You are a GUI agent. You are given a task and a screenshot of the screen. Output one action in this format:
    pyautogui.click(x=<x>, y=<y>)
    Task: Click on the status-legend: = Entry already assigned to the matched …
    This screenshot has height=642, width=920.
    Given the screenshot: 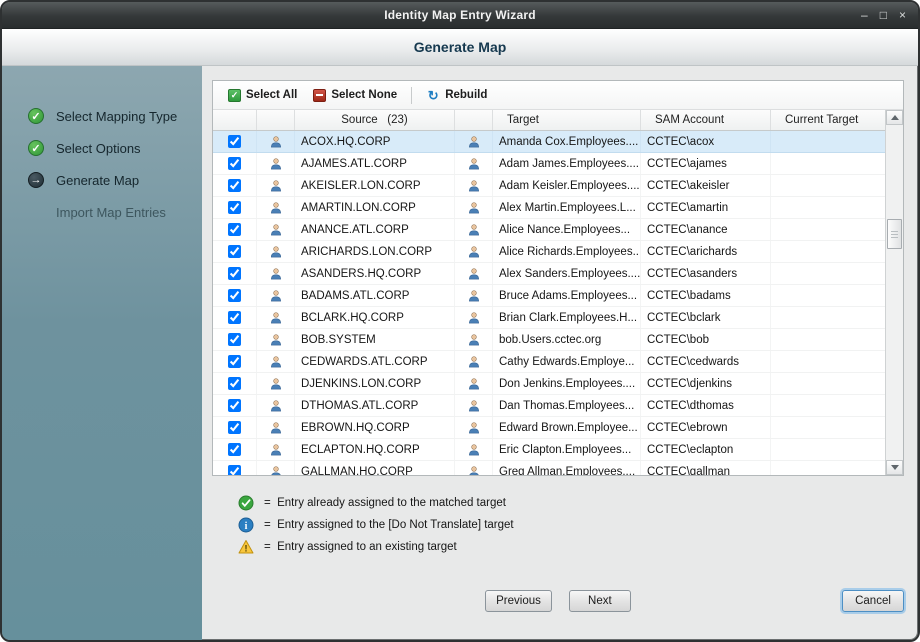 What is the action you would take?
    pyautogui.click(x=571, y=525)
    